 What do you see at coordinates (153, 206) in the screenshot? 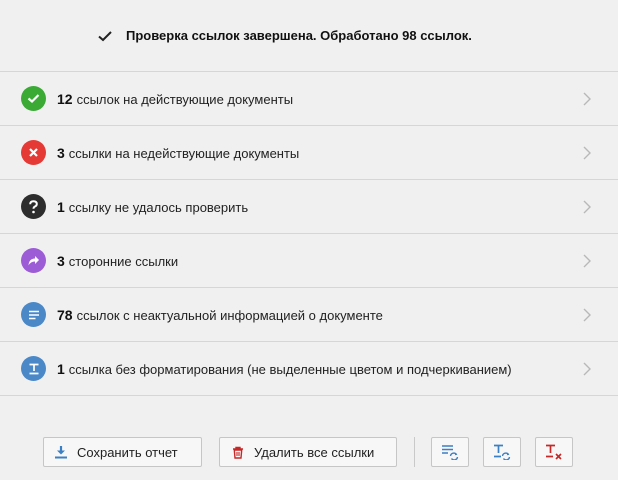
I see `row-label: 1 ссылку не удалось проверить` at bounding box center [153, 206].